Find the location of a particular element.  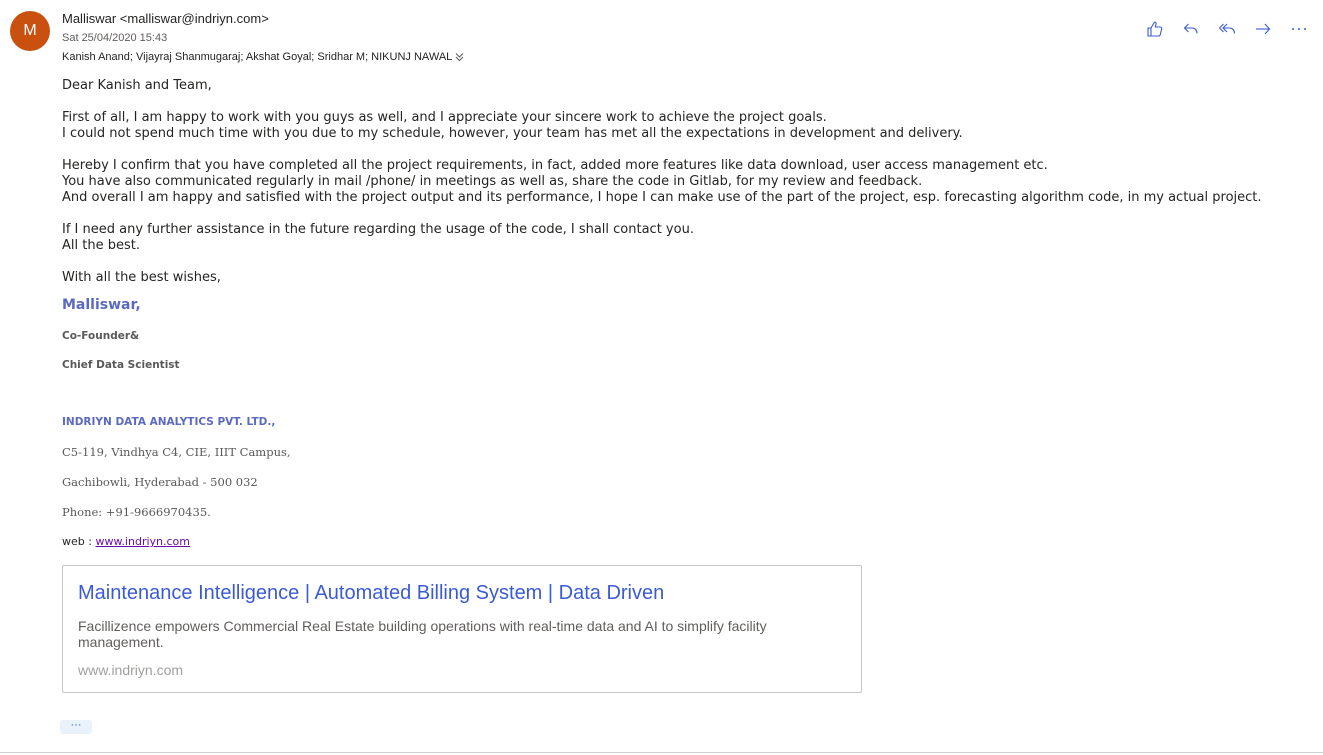

reply-button is located at coordinates (1191, 29).